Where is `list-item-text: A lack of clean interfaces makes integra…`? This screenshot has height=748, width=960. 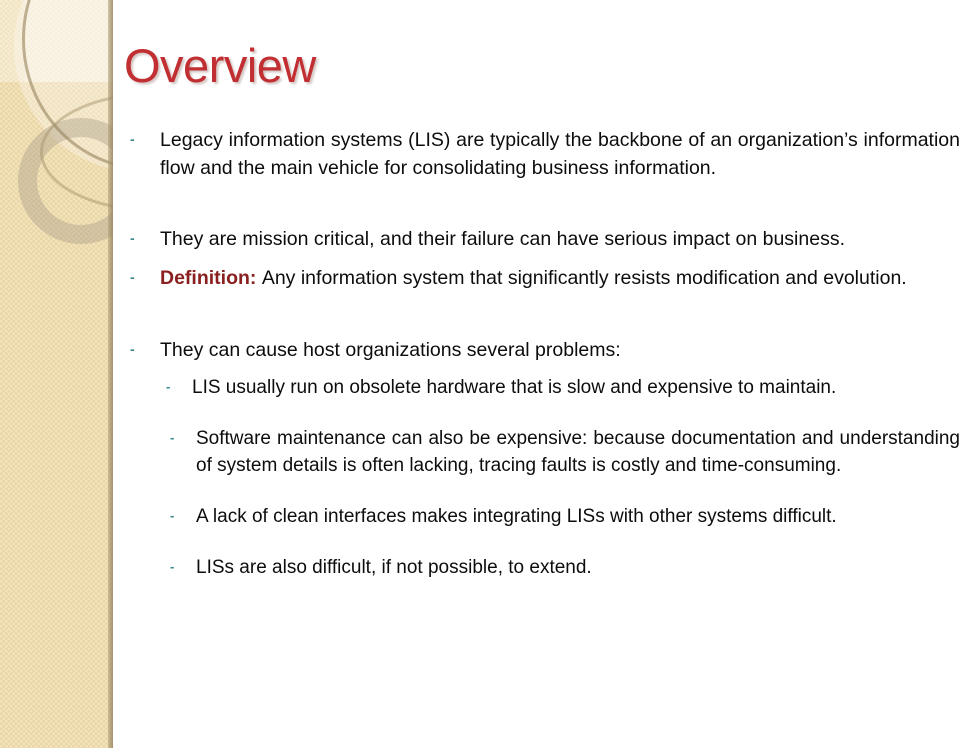 list-item-text: A lack of clean interfaces makes integra… is located at coordinates (516, 517).